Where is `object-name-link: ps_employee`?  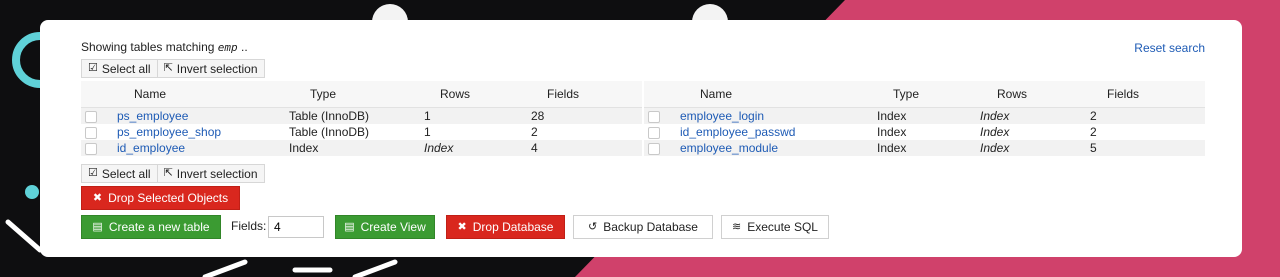
object-name-link: ps_employee is located at coordinates (152, 116).